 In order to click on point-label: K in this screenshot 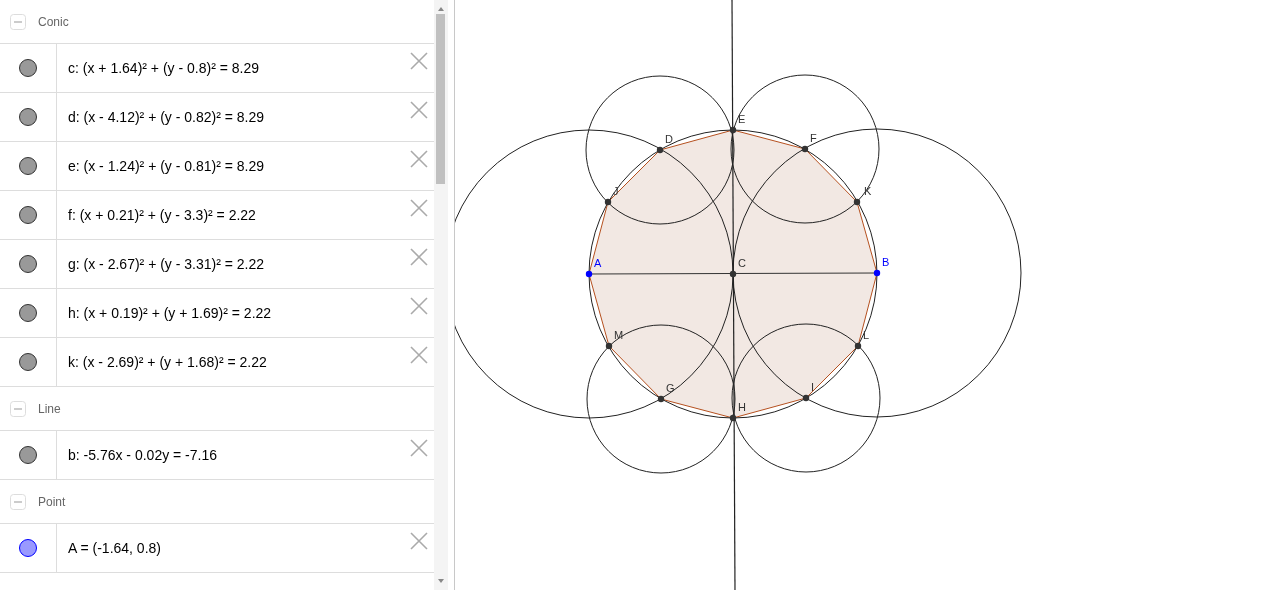, I will do `click(868, 191)`.